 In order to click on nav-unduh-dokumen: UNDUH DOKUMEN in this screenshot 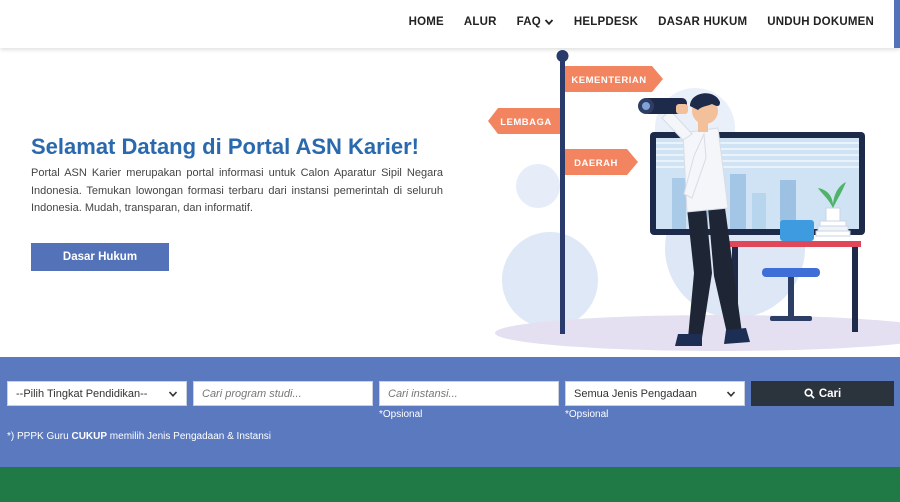, I will do `click(820, 22)`.